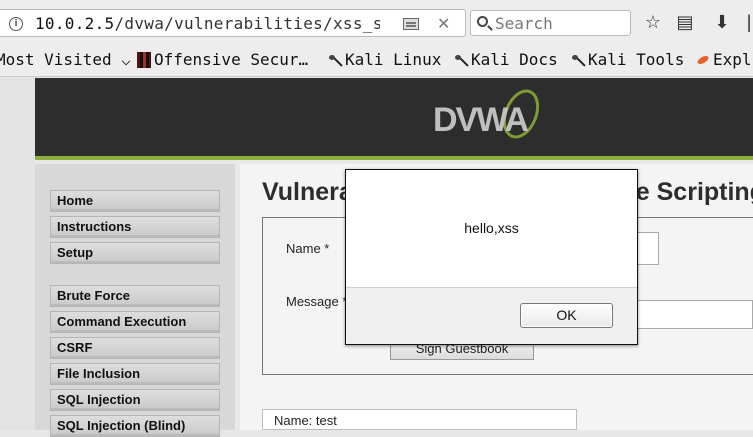  What do you see at coordinates (722, 23) in the screenshot?
I see `download-icon: ⬇` at bounding box center [722, 23].